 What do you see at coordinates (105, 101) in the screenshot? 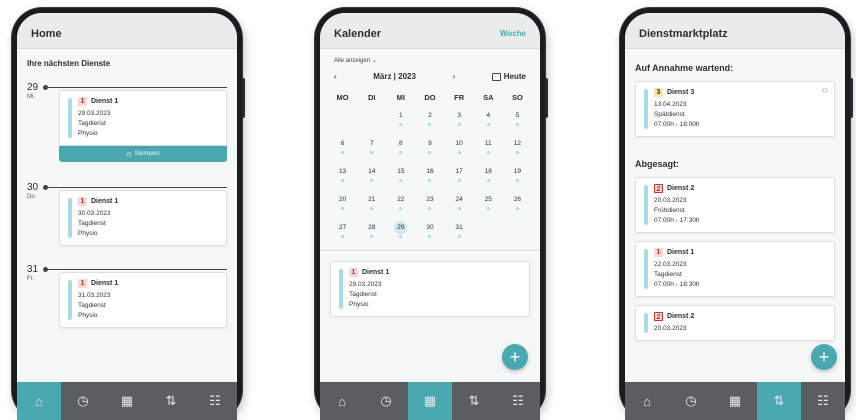
I see `shift-name: Dienst 1` at bounding box center [105, 101].